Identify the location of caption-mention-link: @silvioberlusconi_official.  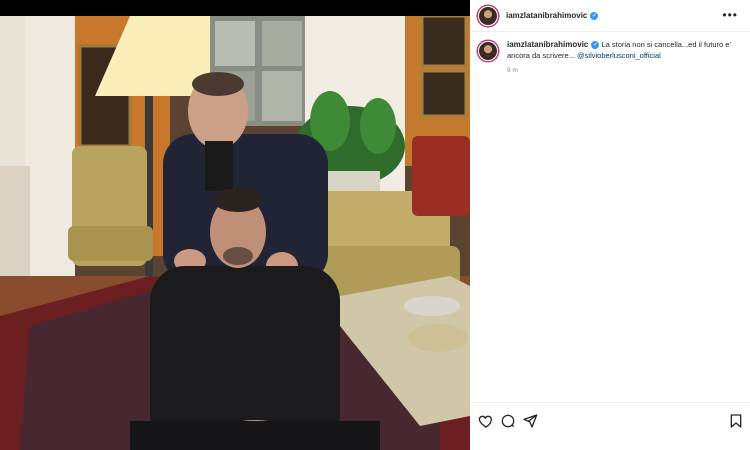
(619, 55).